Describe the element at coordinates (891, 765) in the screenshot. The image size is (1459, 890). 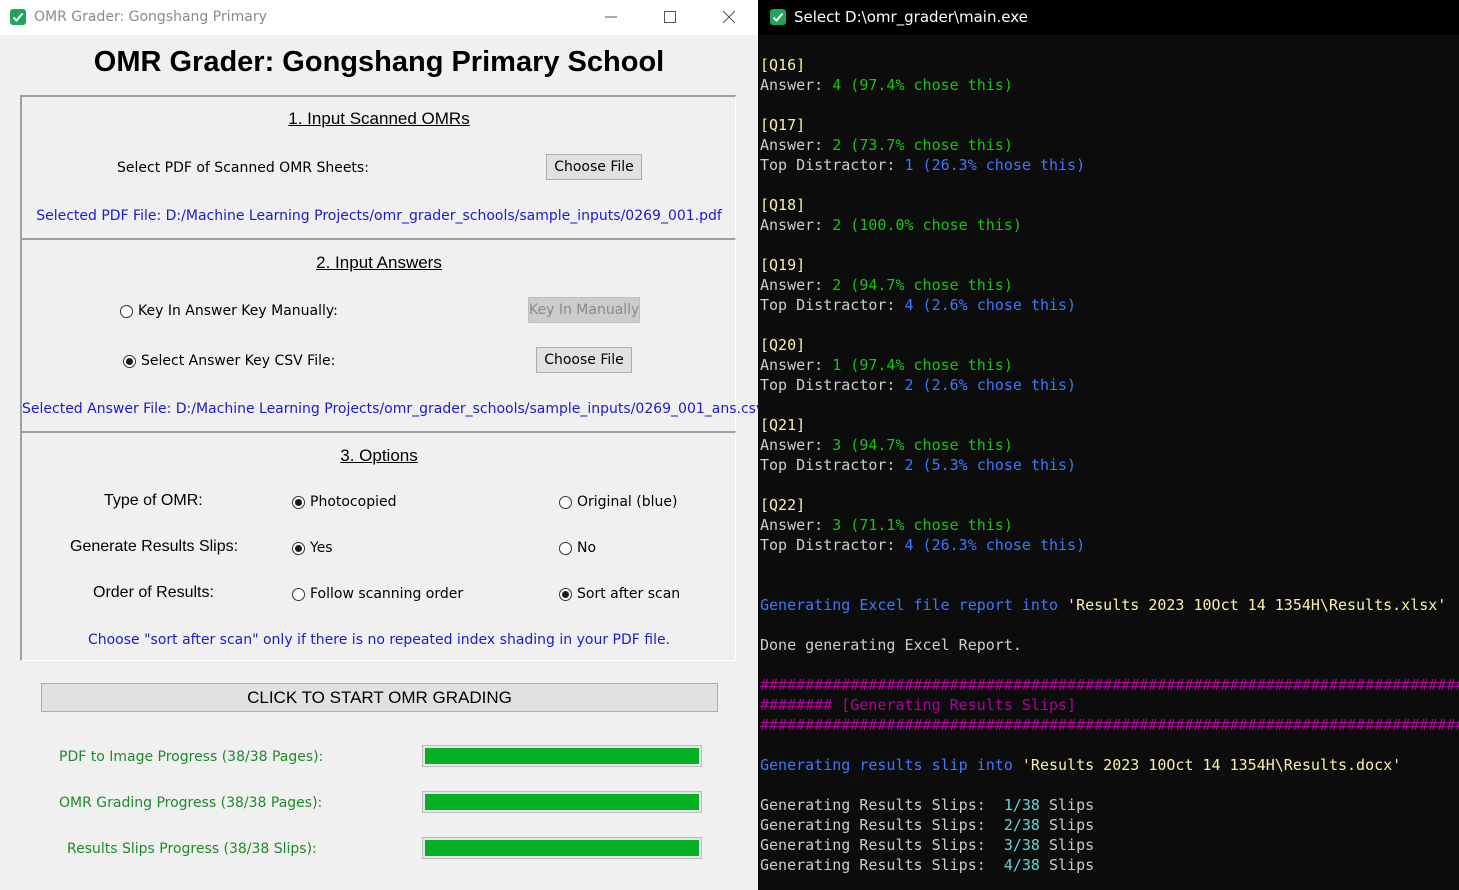
I see `console-text: Generating results slip into` at that location.